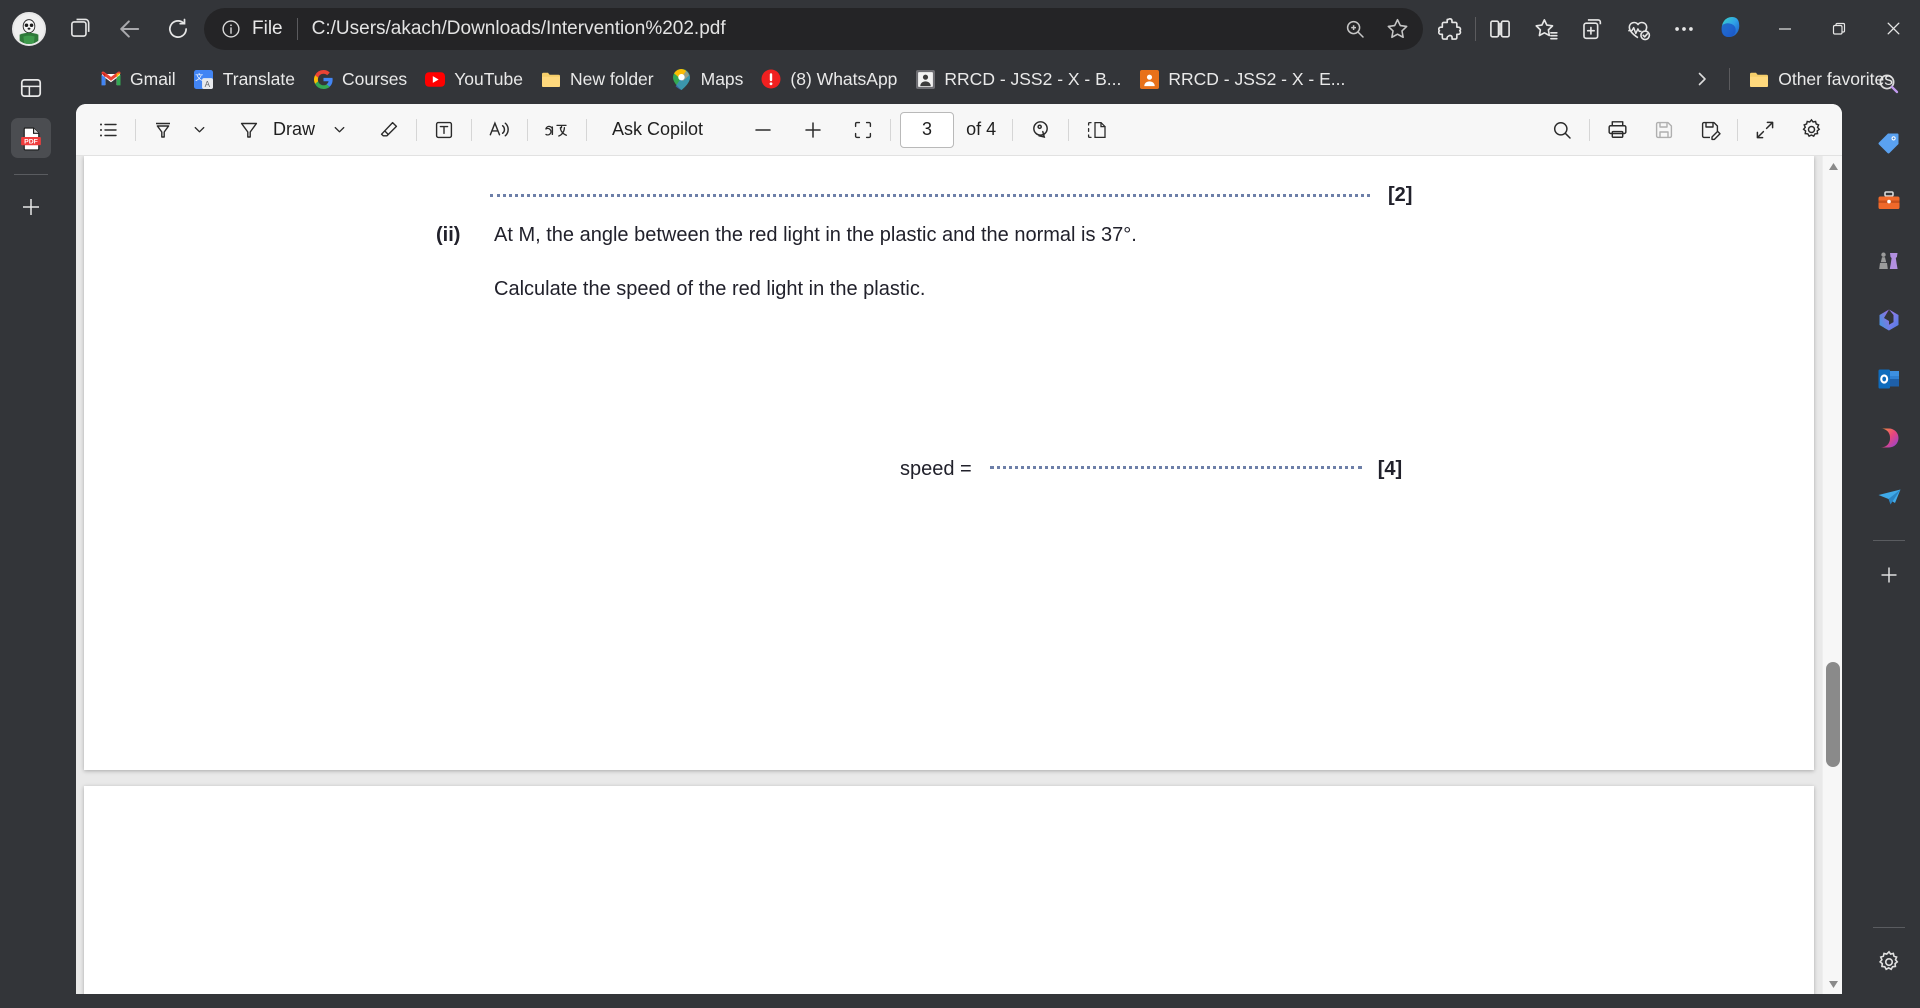 The width and height of the screenshot is (1920, 1008). Describe the element at coordinates (1889, 962) in the screenshot. I see `sidebar-settings-gear-icon` at that location.